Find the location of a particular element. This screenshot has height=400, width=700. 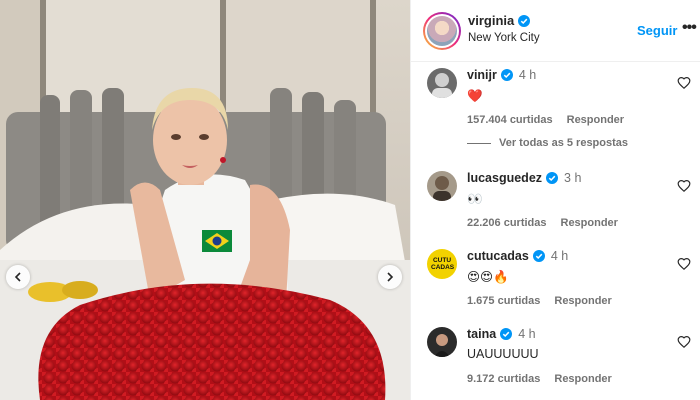

comment-time: 3 h is located at coordinates (573, 178).